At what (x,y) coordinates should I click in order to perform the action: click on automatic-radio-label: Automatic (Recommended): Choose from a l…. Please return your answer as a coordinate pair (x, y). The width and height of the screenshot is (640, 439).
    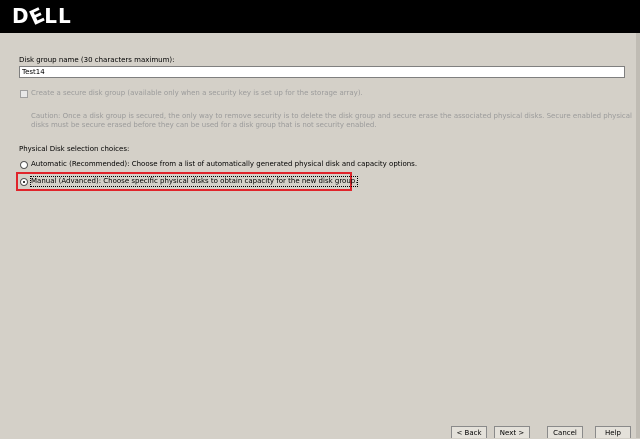
    Looking at the image, I should click on (224, 164).